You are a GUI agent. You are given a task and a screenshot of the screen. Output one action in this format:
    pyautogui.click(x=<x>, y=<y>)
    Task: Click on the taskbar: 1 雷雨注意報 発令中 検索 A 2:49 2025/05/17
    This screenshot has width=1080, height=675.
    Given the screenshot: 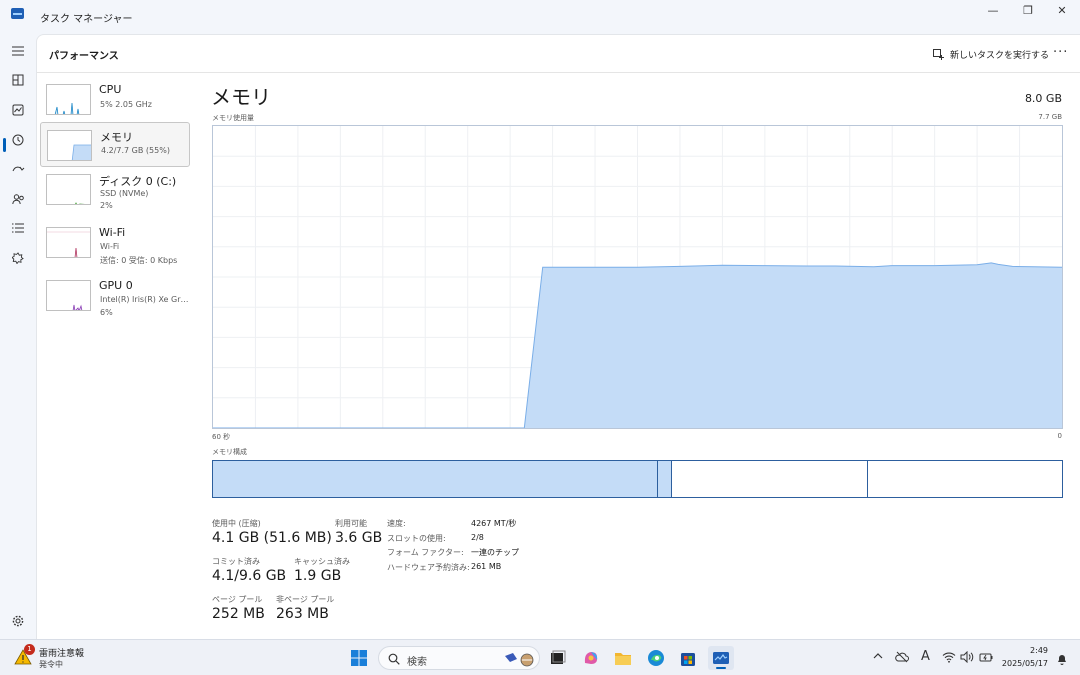 What is the action you would take?
    pyautogui.click(x=540, y=657)
    